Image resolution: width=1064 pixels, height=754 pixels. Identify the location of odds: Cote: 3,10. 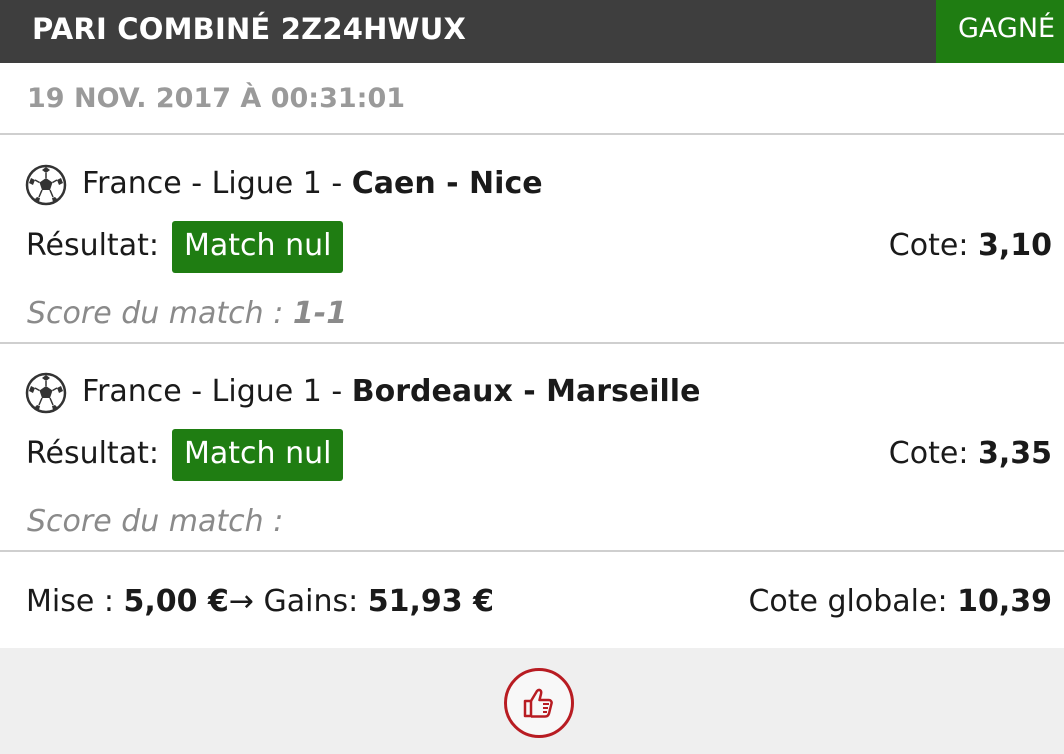
(970, 245).